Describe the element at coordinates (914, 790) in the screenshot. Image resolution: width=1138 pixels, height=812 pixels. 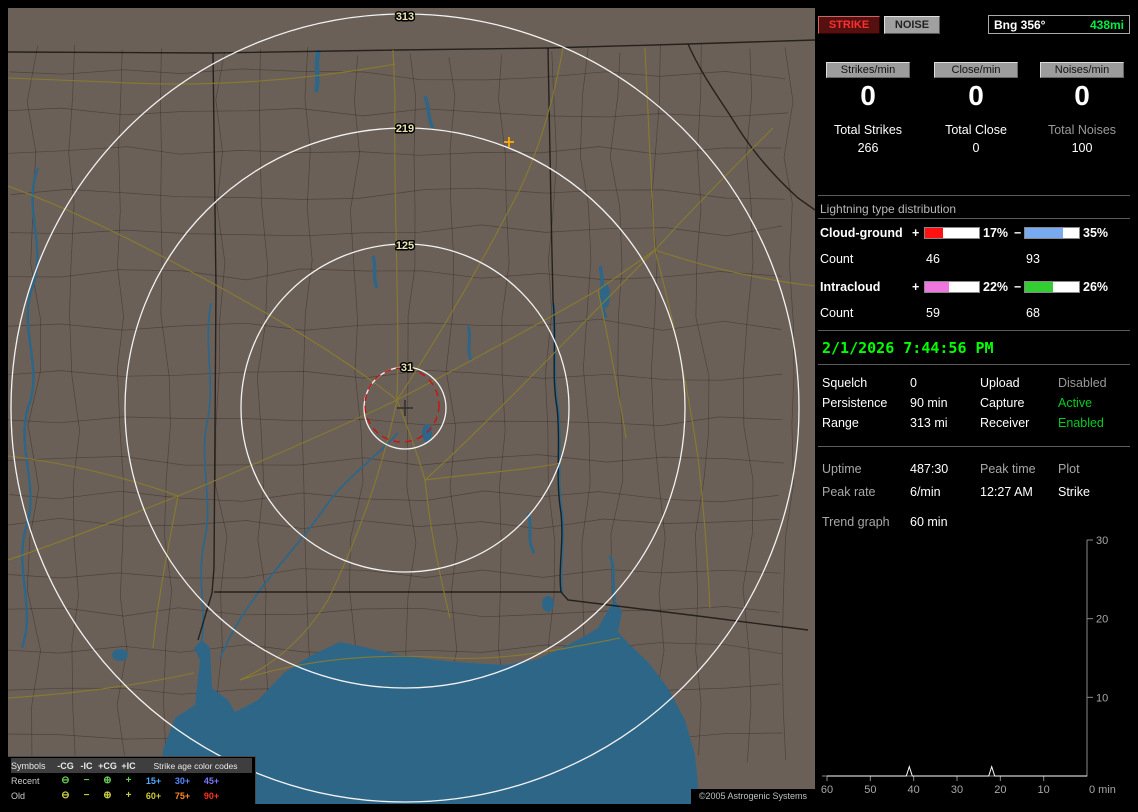
I see `x-tick-label: 40` at that location.